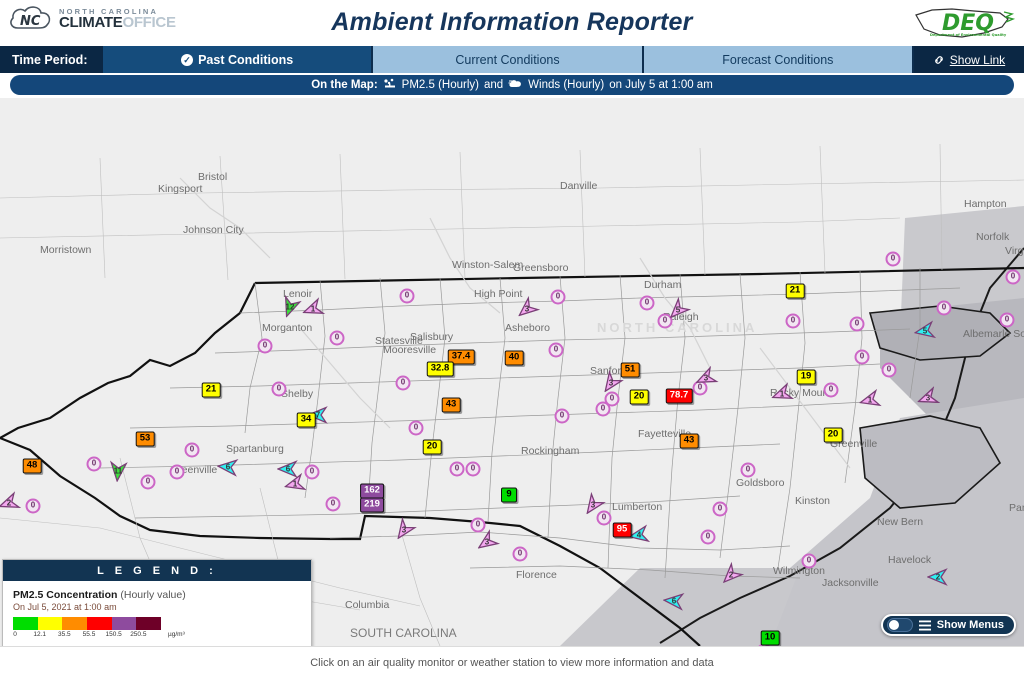 This screenshot has width=1024, height=679. I want to click on wind-station-marker: 11, so click(118, 471).